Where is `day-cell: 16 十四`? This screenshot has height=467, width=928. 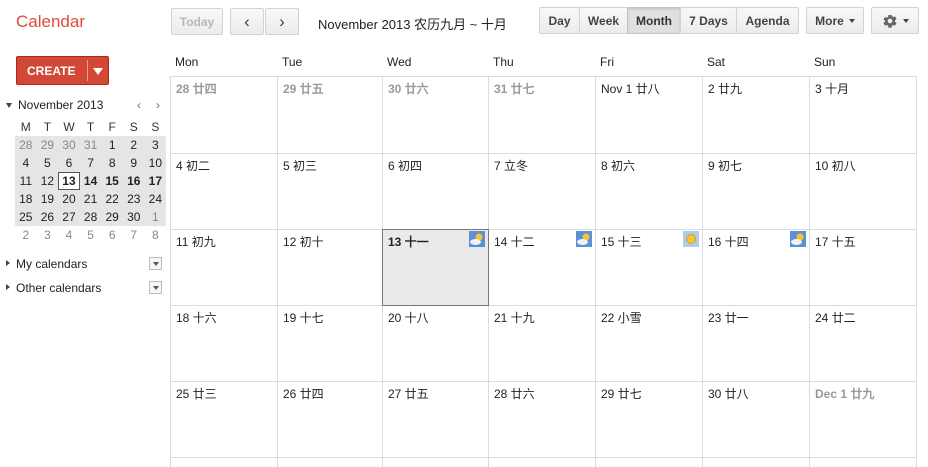 day-cell: 16 十四 is located at coordinates (756, 267).